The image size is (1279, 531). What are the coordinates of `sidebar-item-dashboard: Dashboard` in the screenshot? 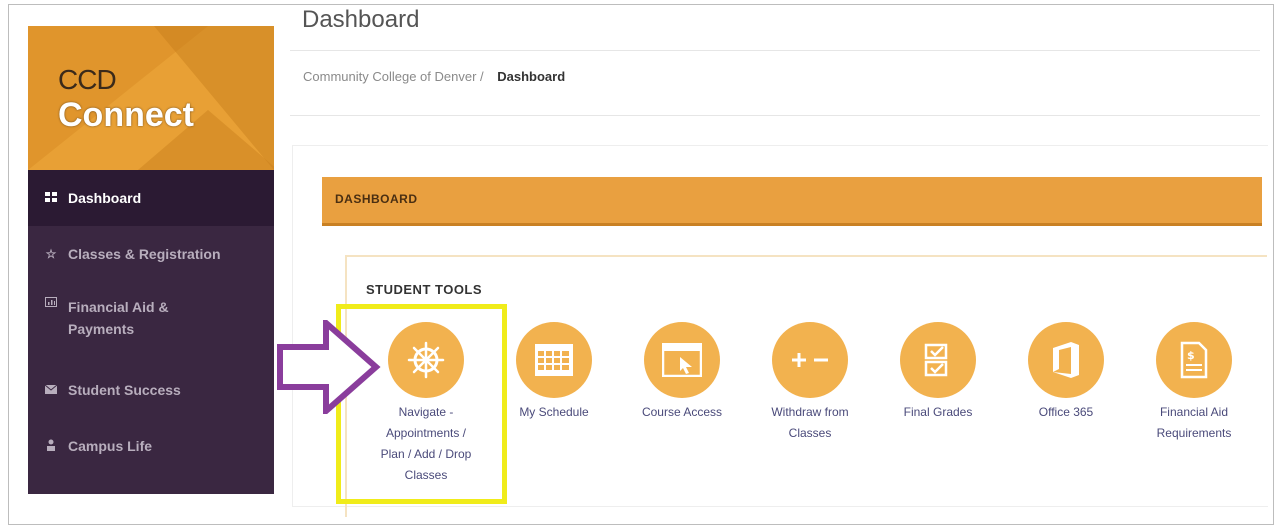 It's located at (151, 198).